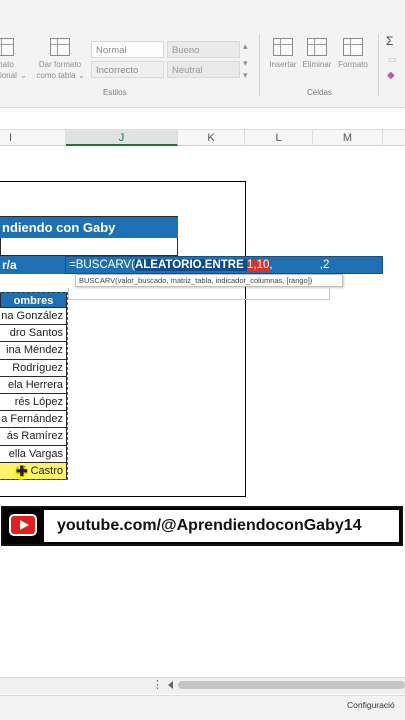 Image resolution: width=405 pixels, height=720 pixels. What do you see at coordinates (389, 41) in the screenshot?
I see `autosum-icon: Σ` at bounding box center [389, 41].